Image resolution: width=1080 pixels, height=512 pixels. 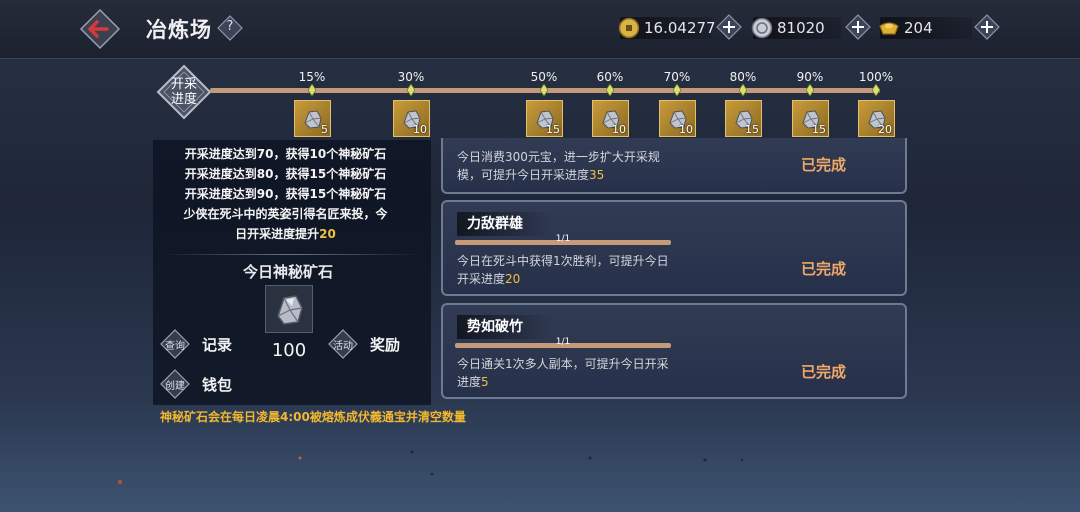 I want to click on milestone-percent: 70%, so click(x=677, y=77).